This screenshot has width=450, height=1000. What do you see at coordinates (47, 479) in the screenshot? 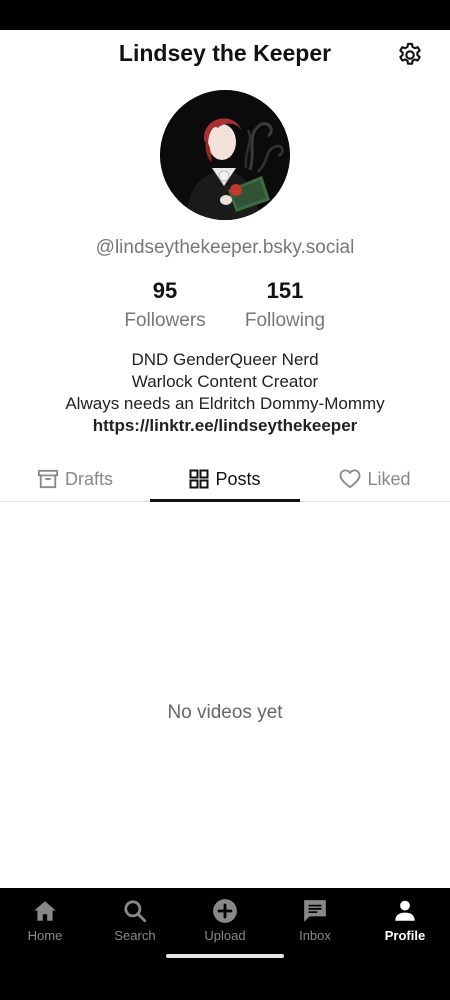
I see `archive-icon` at bounding box center [47, 479].